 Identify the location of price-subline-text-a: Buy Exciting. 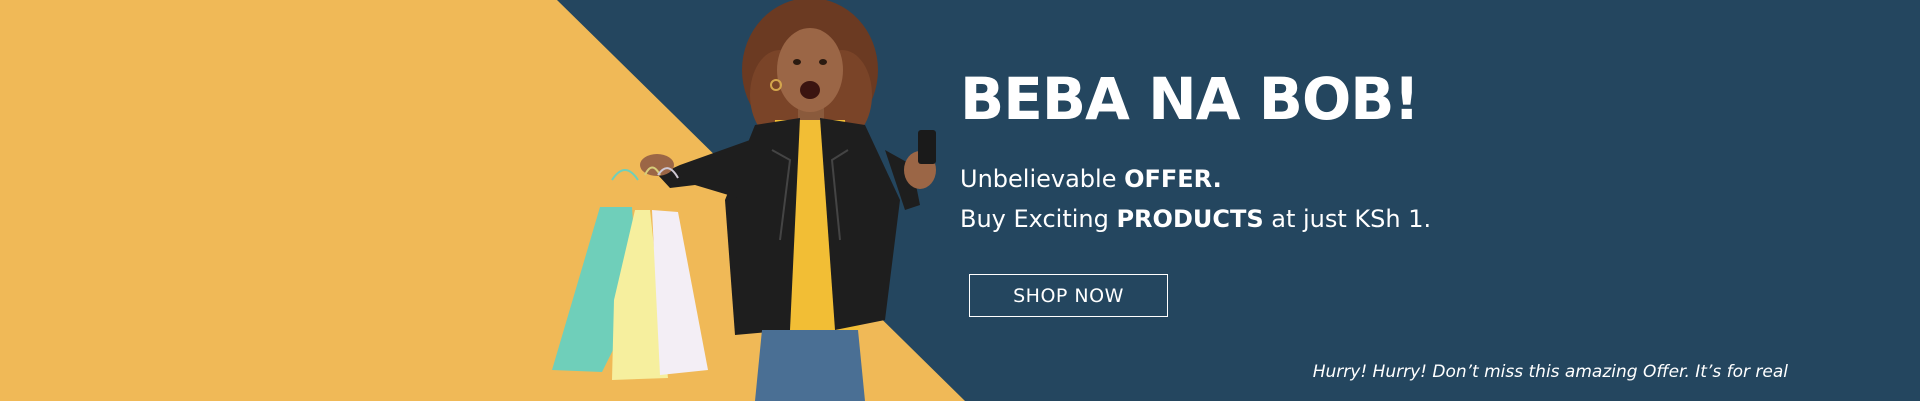
(1038, 219).